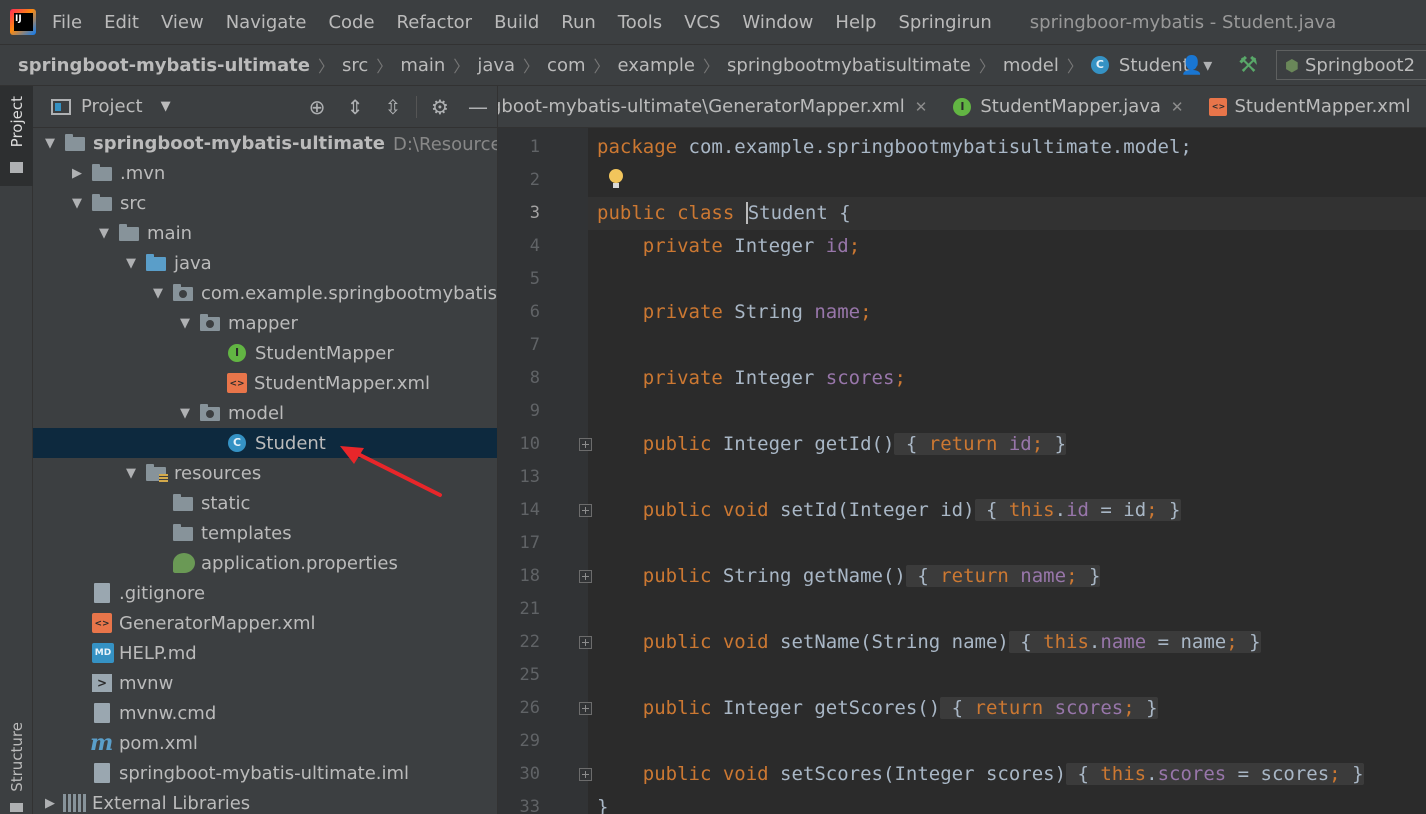 This screenshot has width=1426, height=814. Describe the element at coordinates (578, 22) in the screenshot. I see `menu-run: Run` at that location.